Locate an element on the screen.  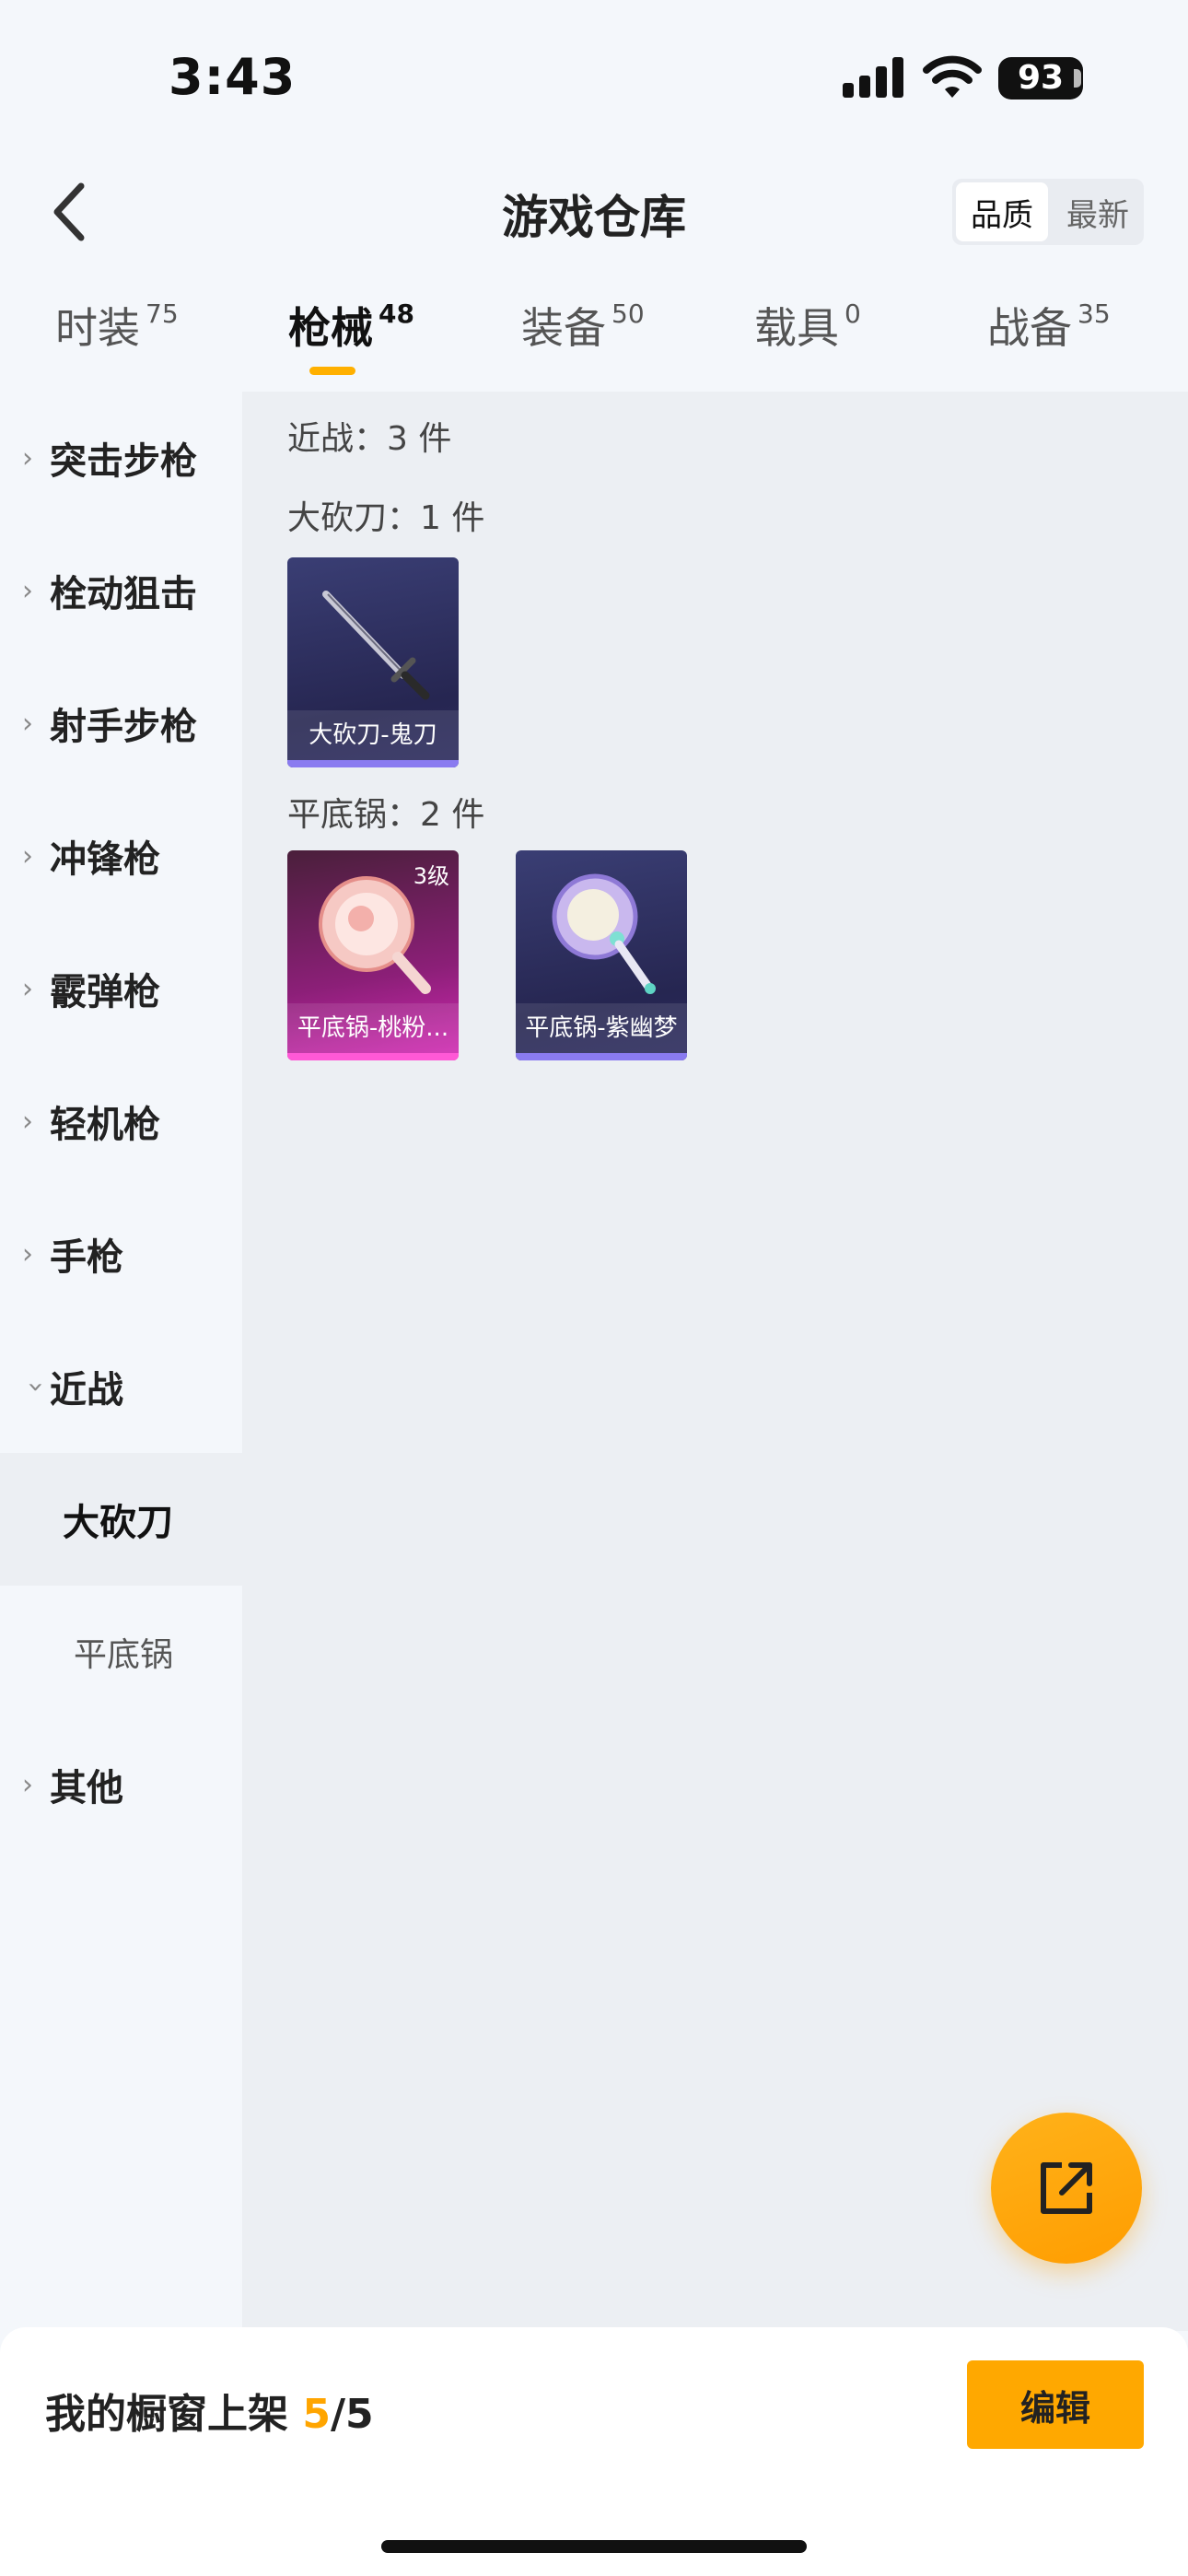
item-name: 大砍刀-鬼刀 is located at coordinates (373, 735).